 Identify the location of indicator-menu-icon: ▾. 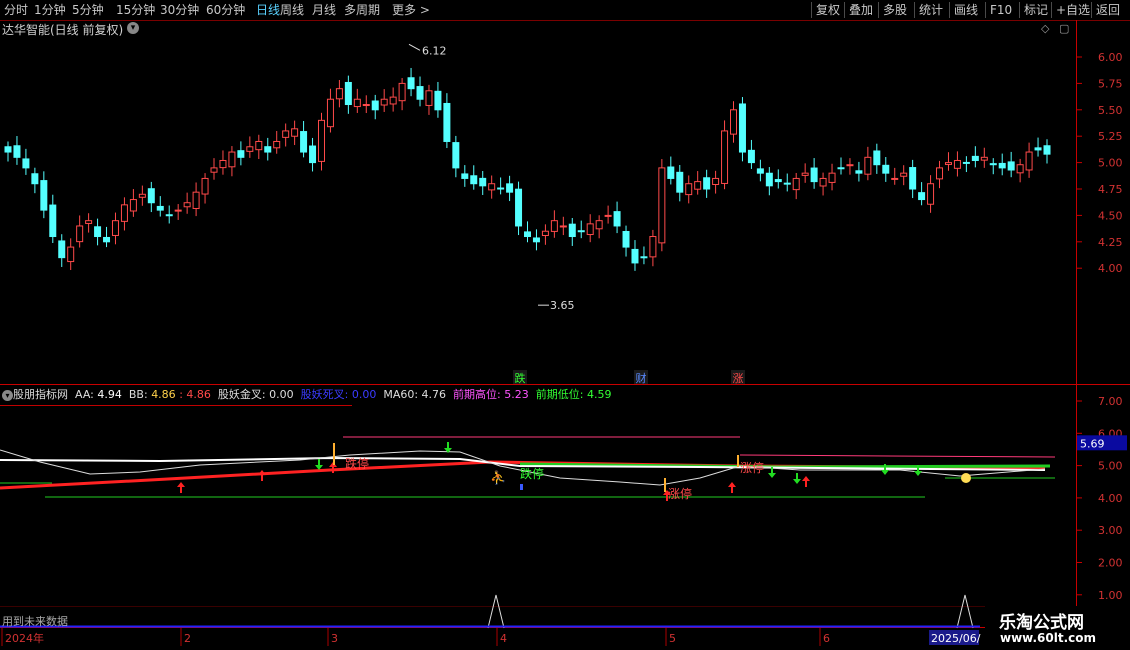
(7, 395).